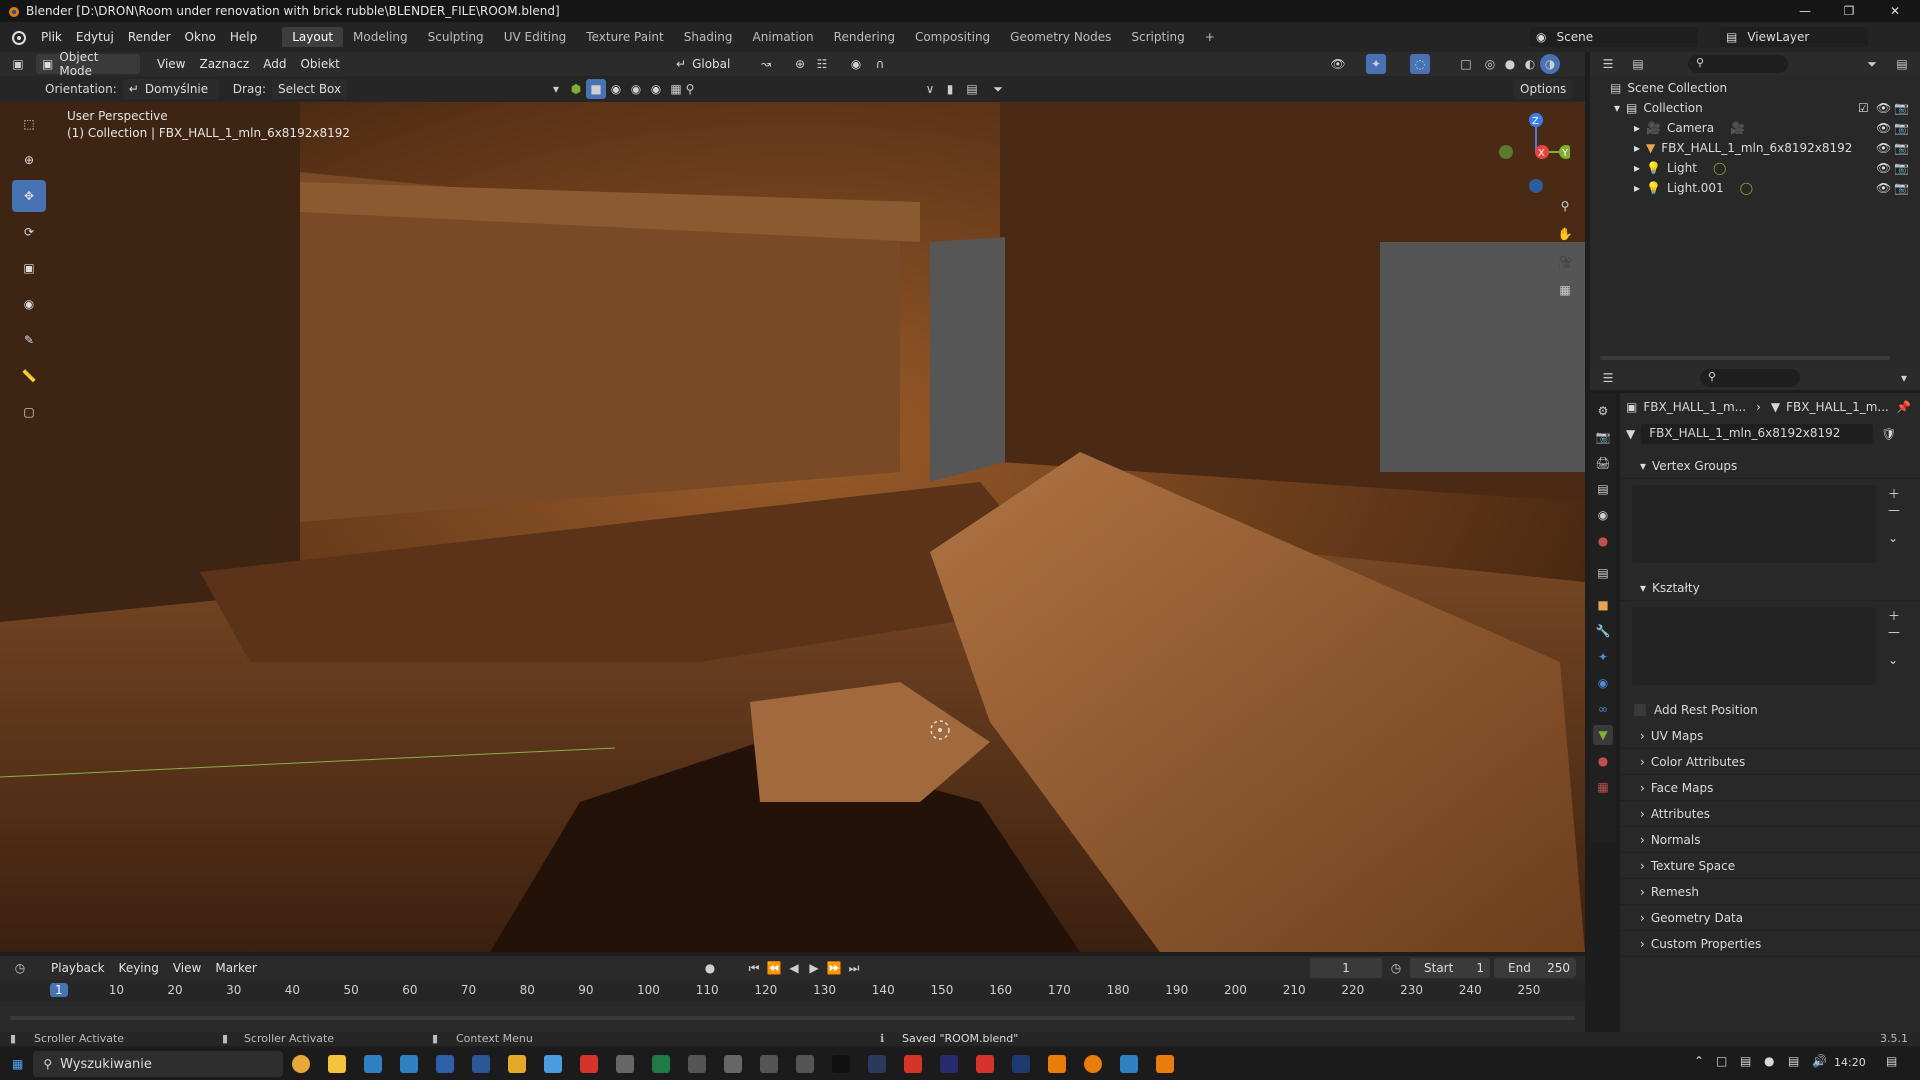  I want to click on menu-render: Render, so click(149, 37).